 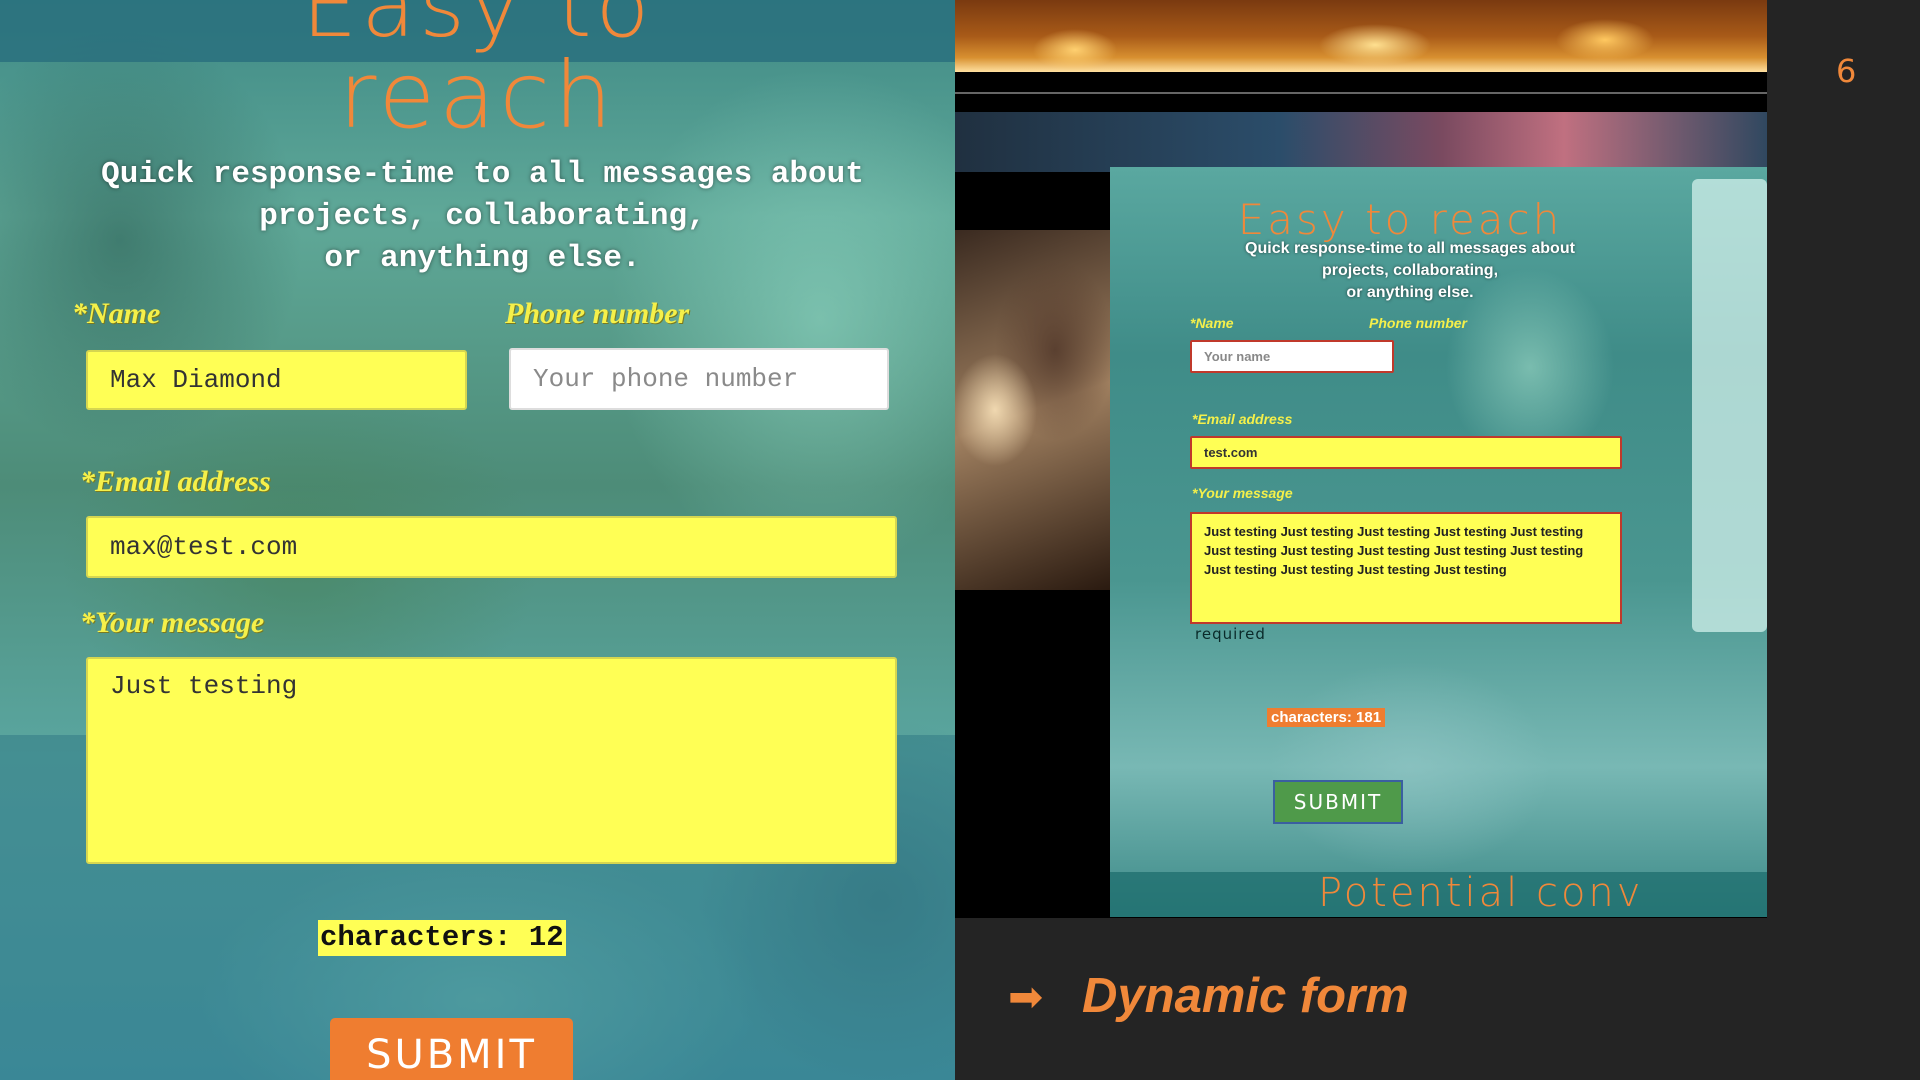 What do you see at coordinates (1326, 717) in the screenshot?
I see `character-counter: characters: 181` at bounding box center [1326, 717].